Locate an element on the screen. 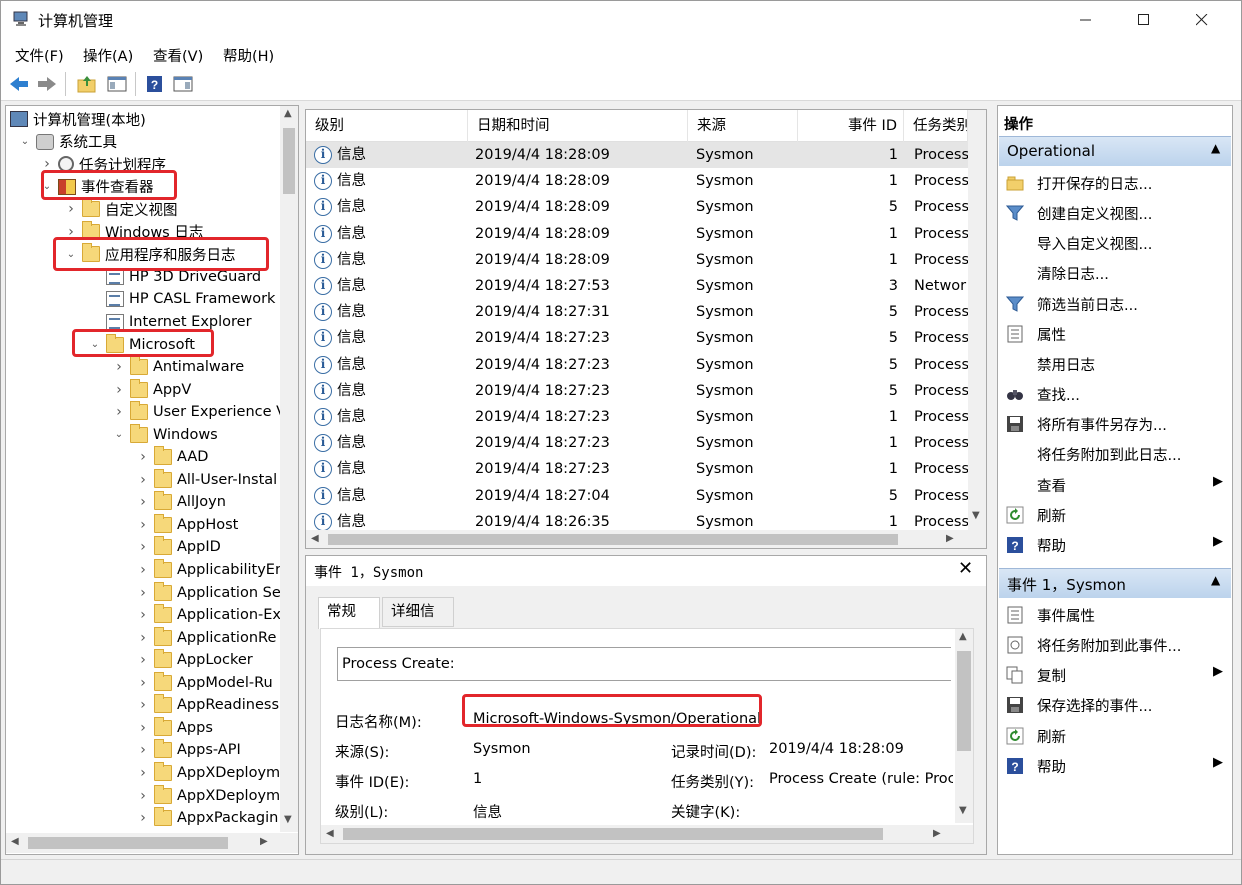  tree-item-user-experience-v: › User Experience V is located at coordinates (199, 412).